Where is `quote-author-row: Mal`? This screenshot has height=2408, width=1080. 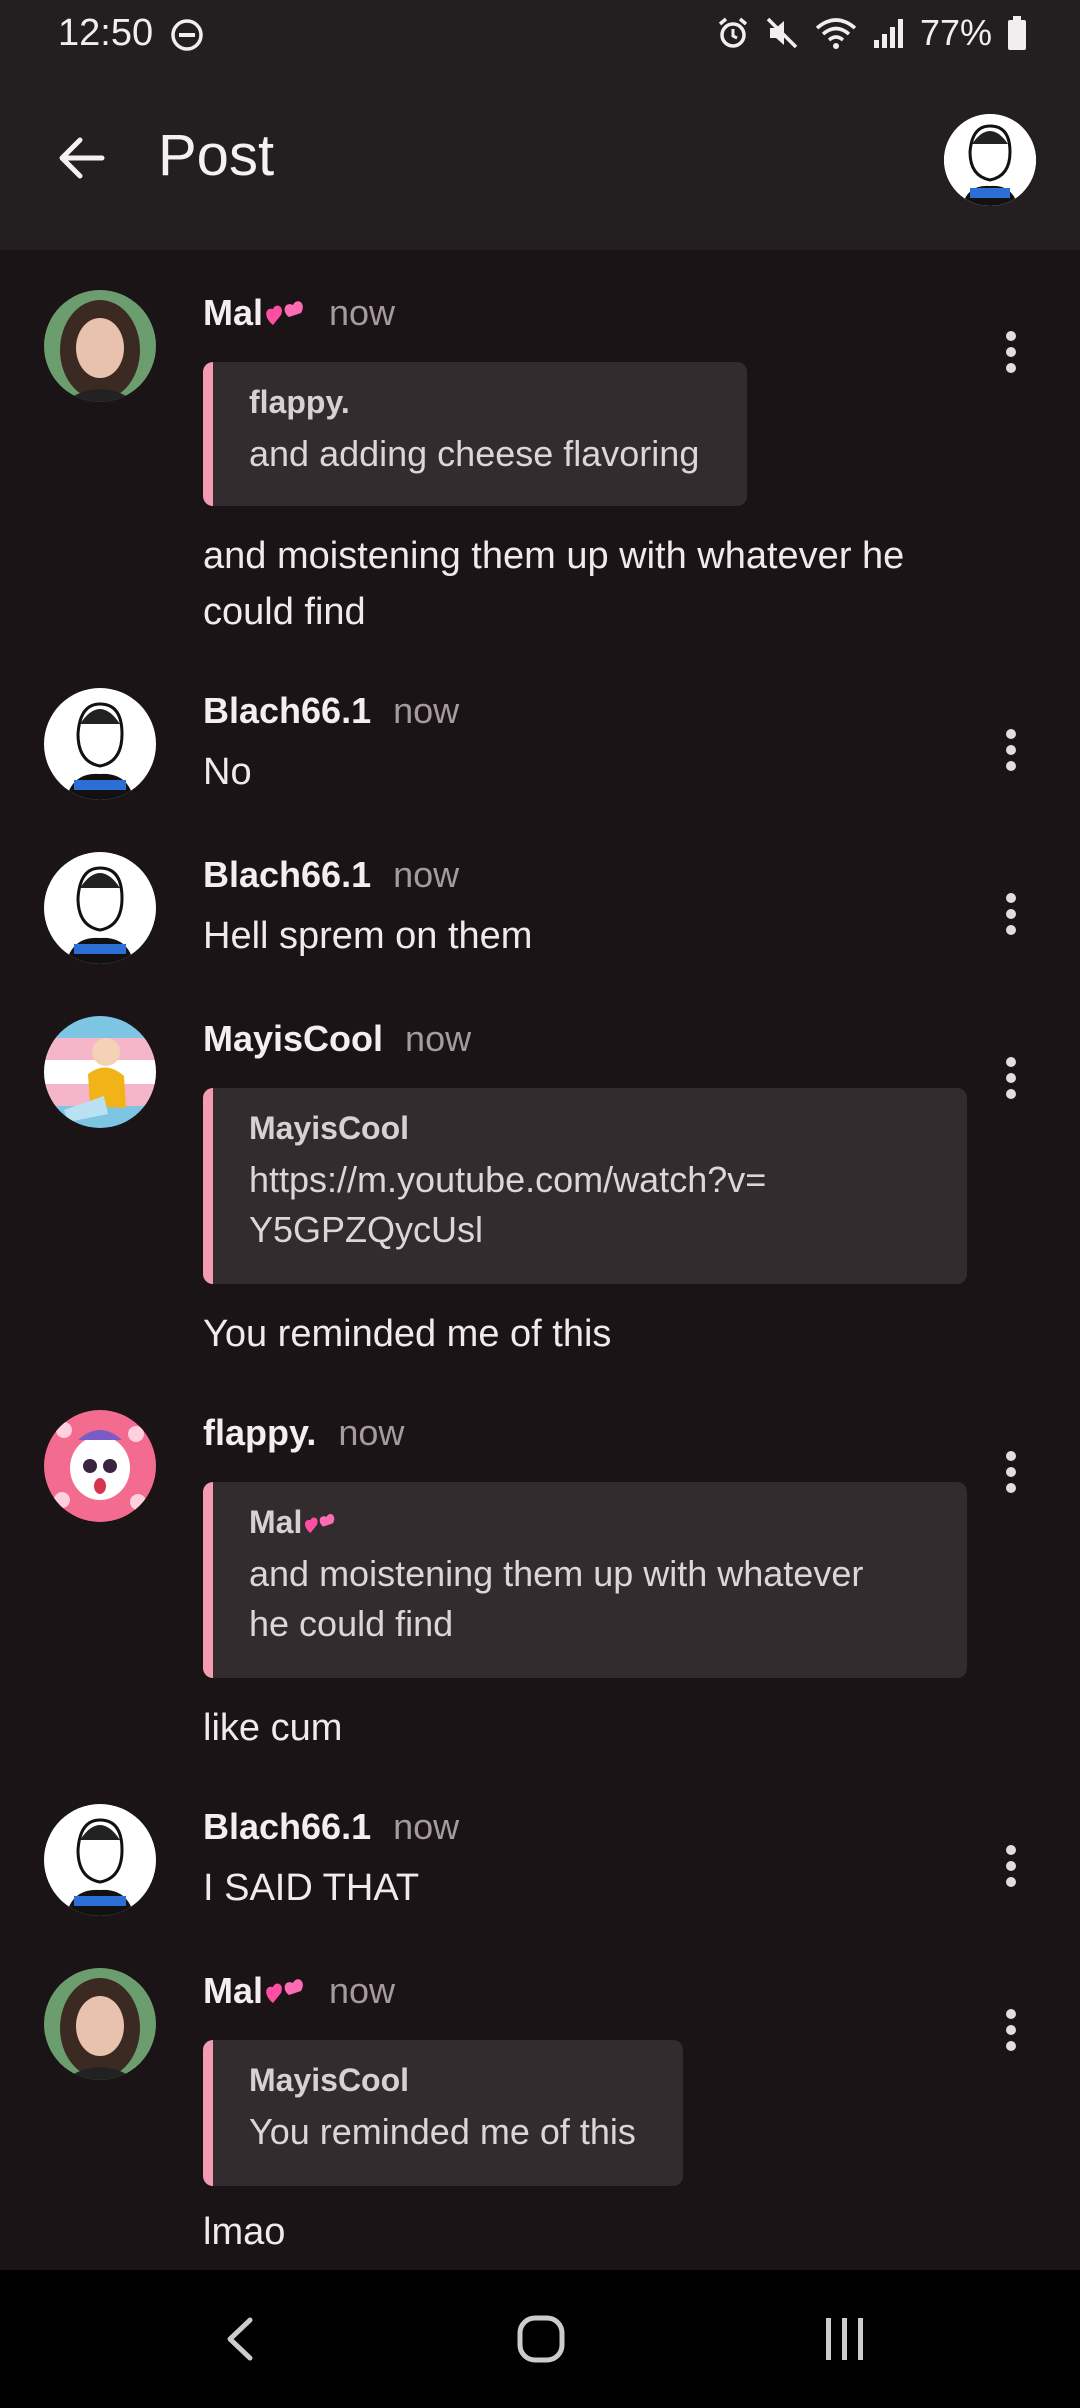
quote-author-row: Mal is located at coordinates (592, 1522).